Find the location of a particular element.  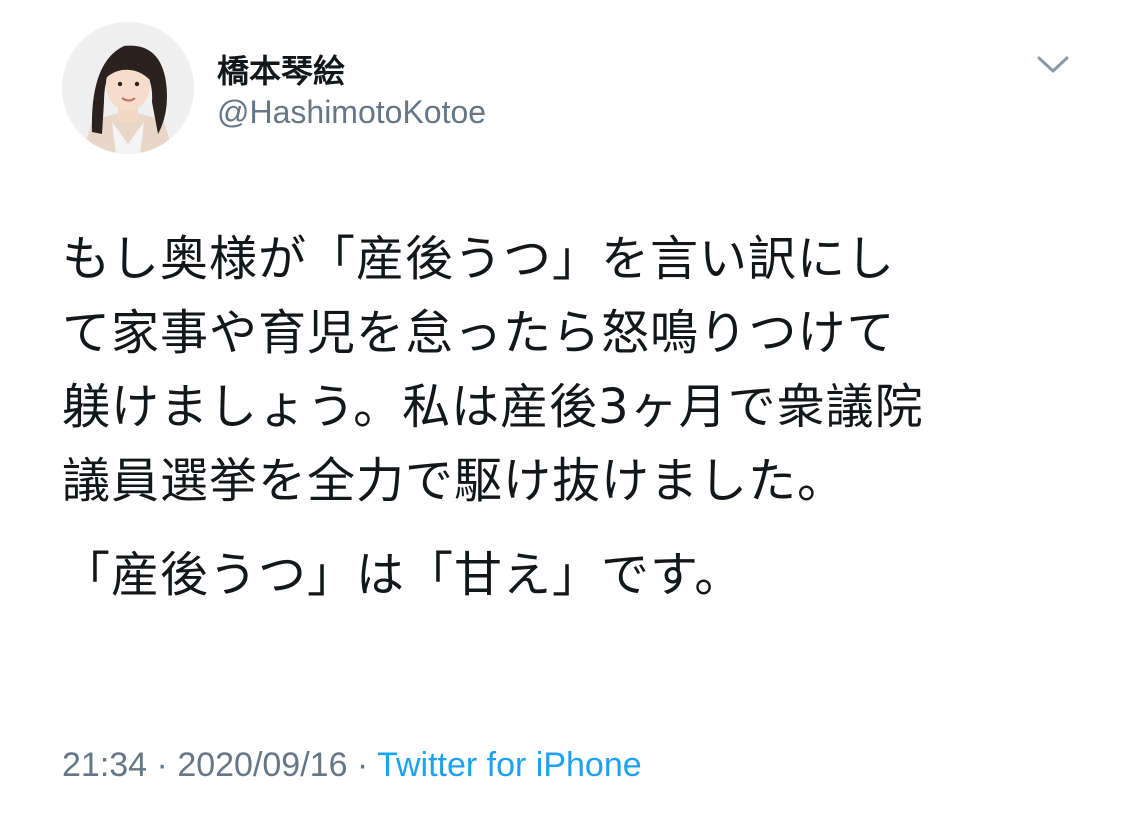

tweet-line: もし奥様が「産後うつ」を言い訳にし is located at coordinates (479, 259).